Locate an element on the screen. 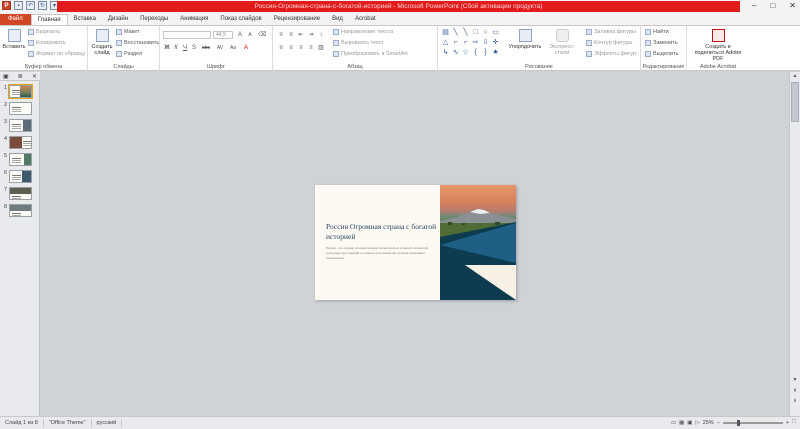 The width and height of the screenshot is (800, 429). rounded-rect-shape-icon: ▭ is located at coordinates (495, 32).